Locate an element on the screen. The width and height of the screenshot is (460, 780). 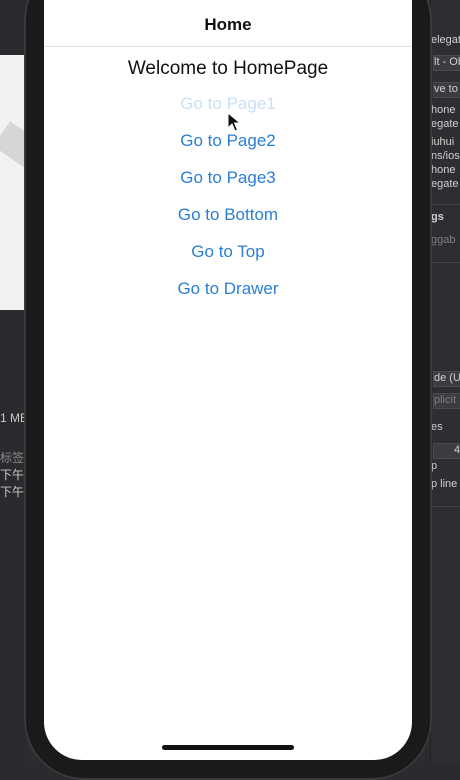
go-to-bottom-link: Go to Bottom is located at coordinates (228, 214).